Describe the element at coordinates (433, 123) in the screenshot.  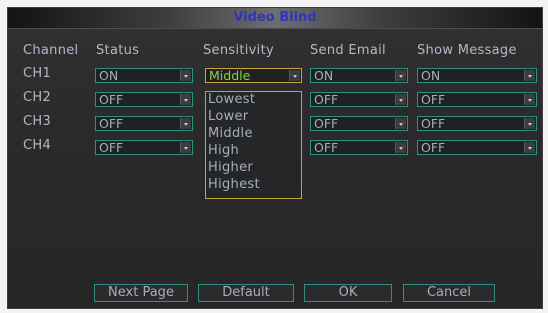
I see `show-message-value-ch3: OFF` at that location.